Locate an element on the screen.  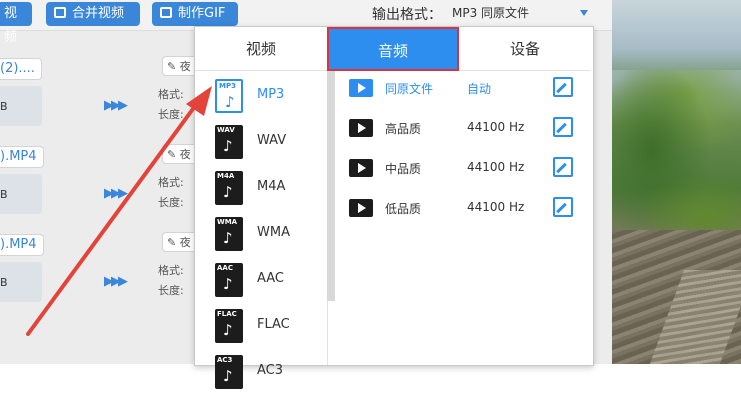
music-note-icon: FLAC ♪ is located at coordinates (229, 326).